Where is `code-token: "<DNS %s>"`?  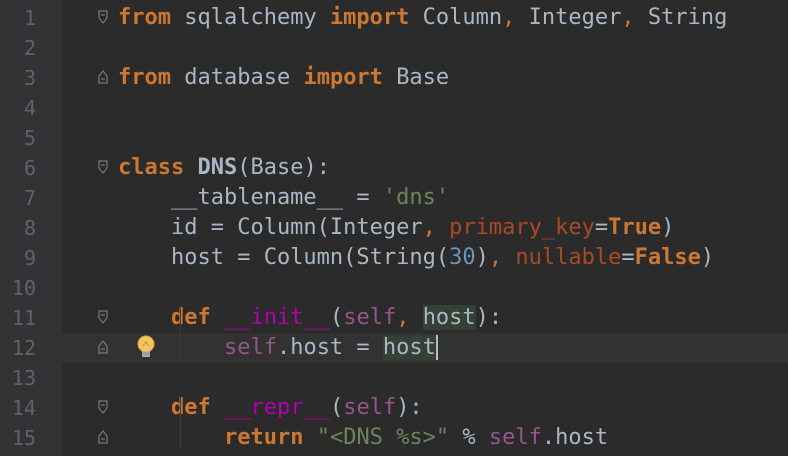
code-token: "<DNS %s>" is located at coordinates (383, 437).